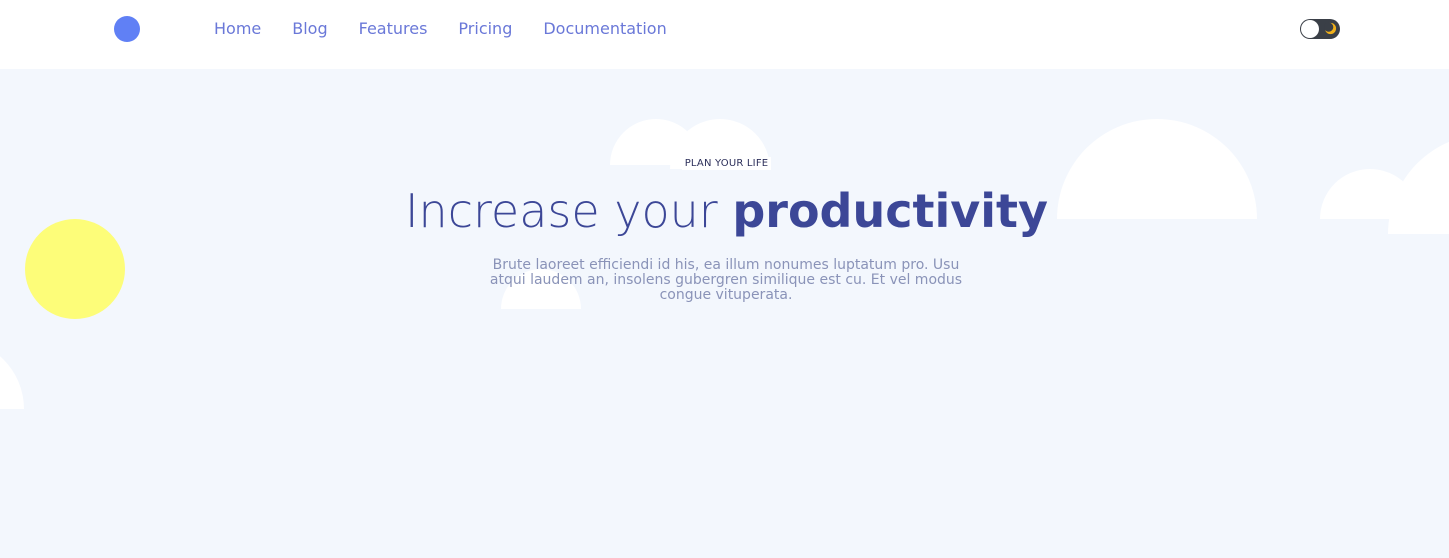 The image size is (1449, 558). What do you see at coordinates (1320, 29) in the screenshot?
I see `theme-toggle` at bounding box center [1320, 29].